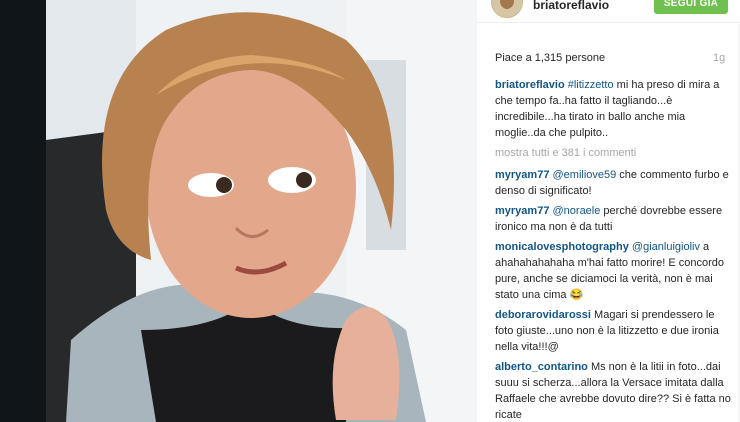 The height and width of the screenshot is (422, 740). What do you see at coordinates (666, 247) in the screenshot?
I see `comment-mention-link: @gianluigioliv` at bounding box center [666, 247].